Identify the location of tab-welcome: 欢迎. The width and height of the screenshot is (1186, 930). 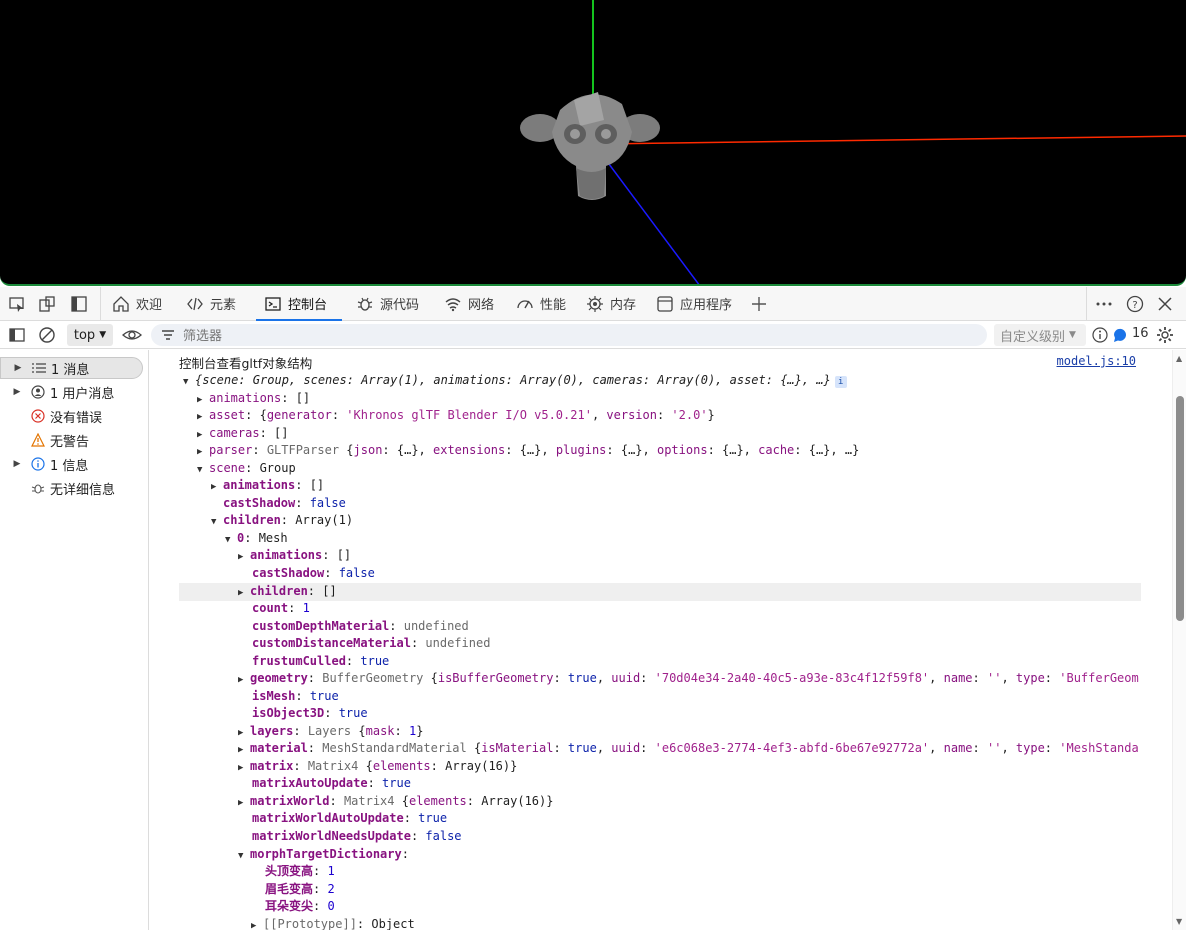
(137, 303).